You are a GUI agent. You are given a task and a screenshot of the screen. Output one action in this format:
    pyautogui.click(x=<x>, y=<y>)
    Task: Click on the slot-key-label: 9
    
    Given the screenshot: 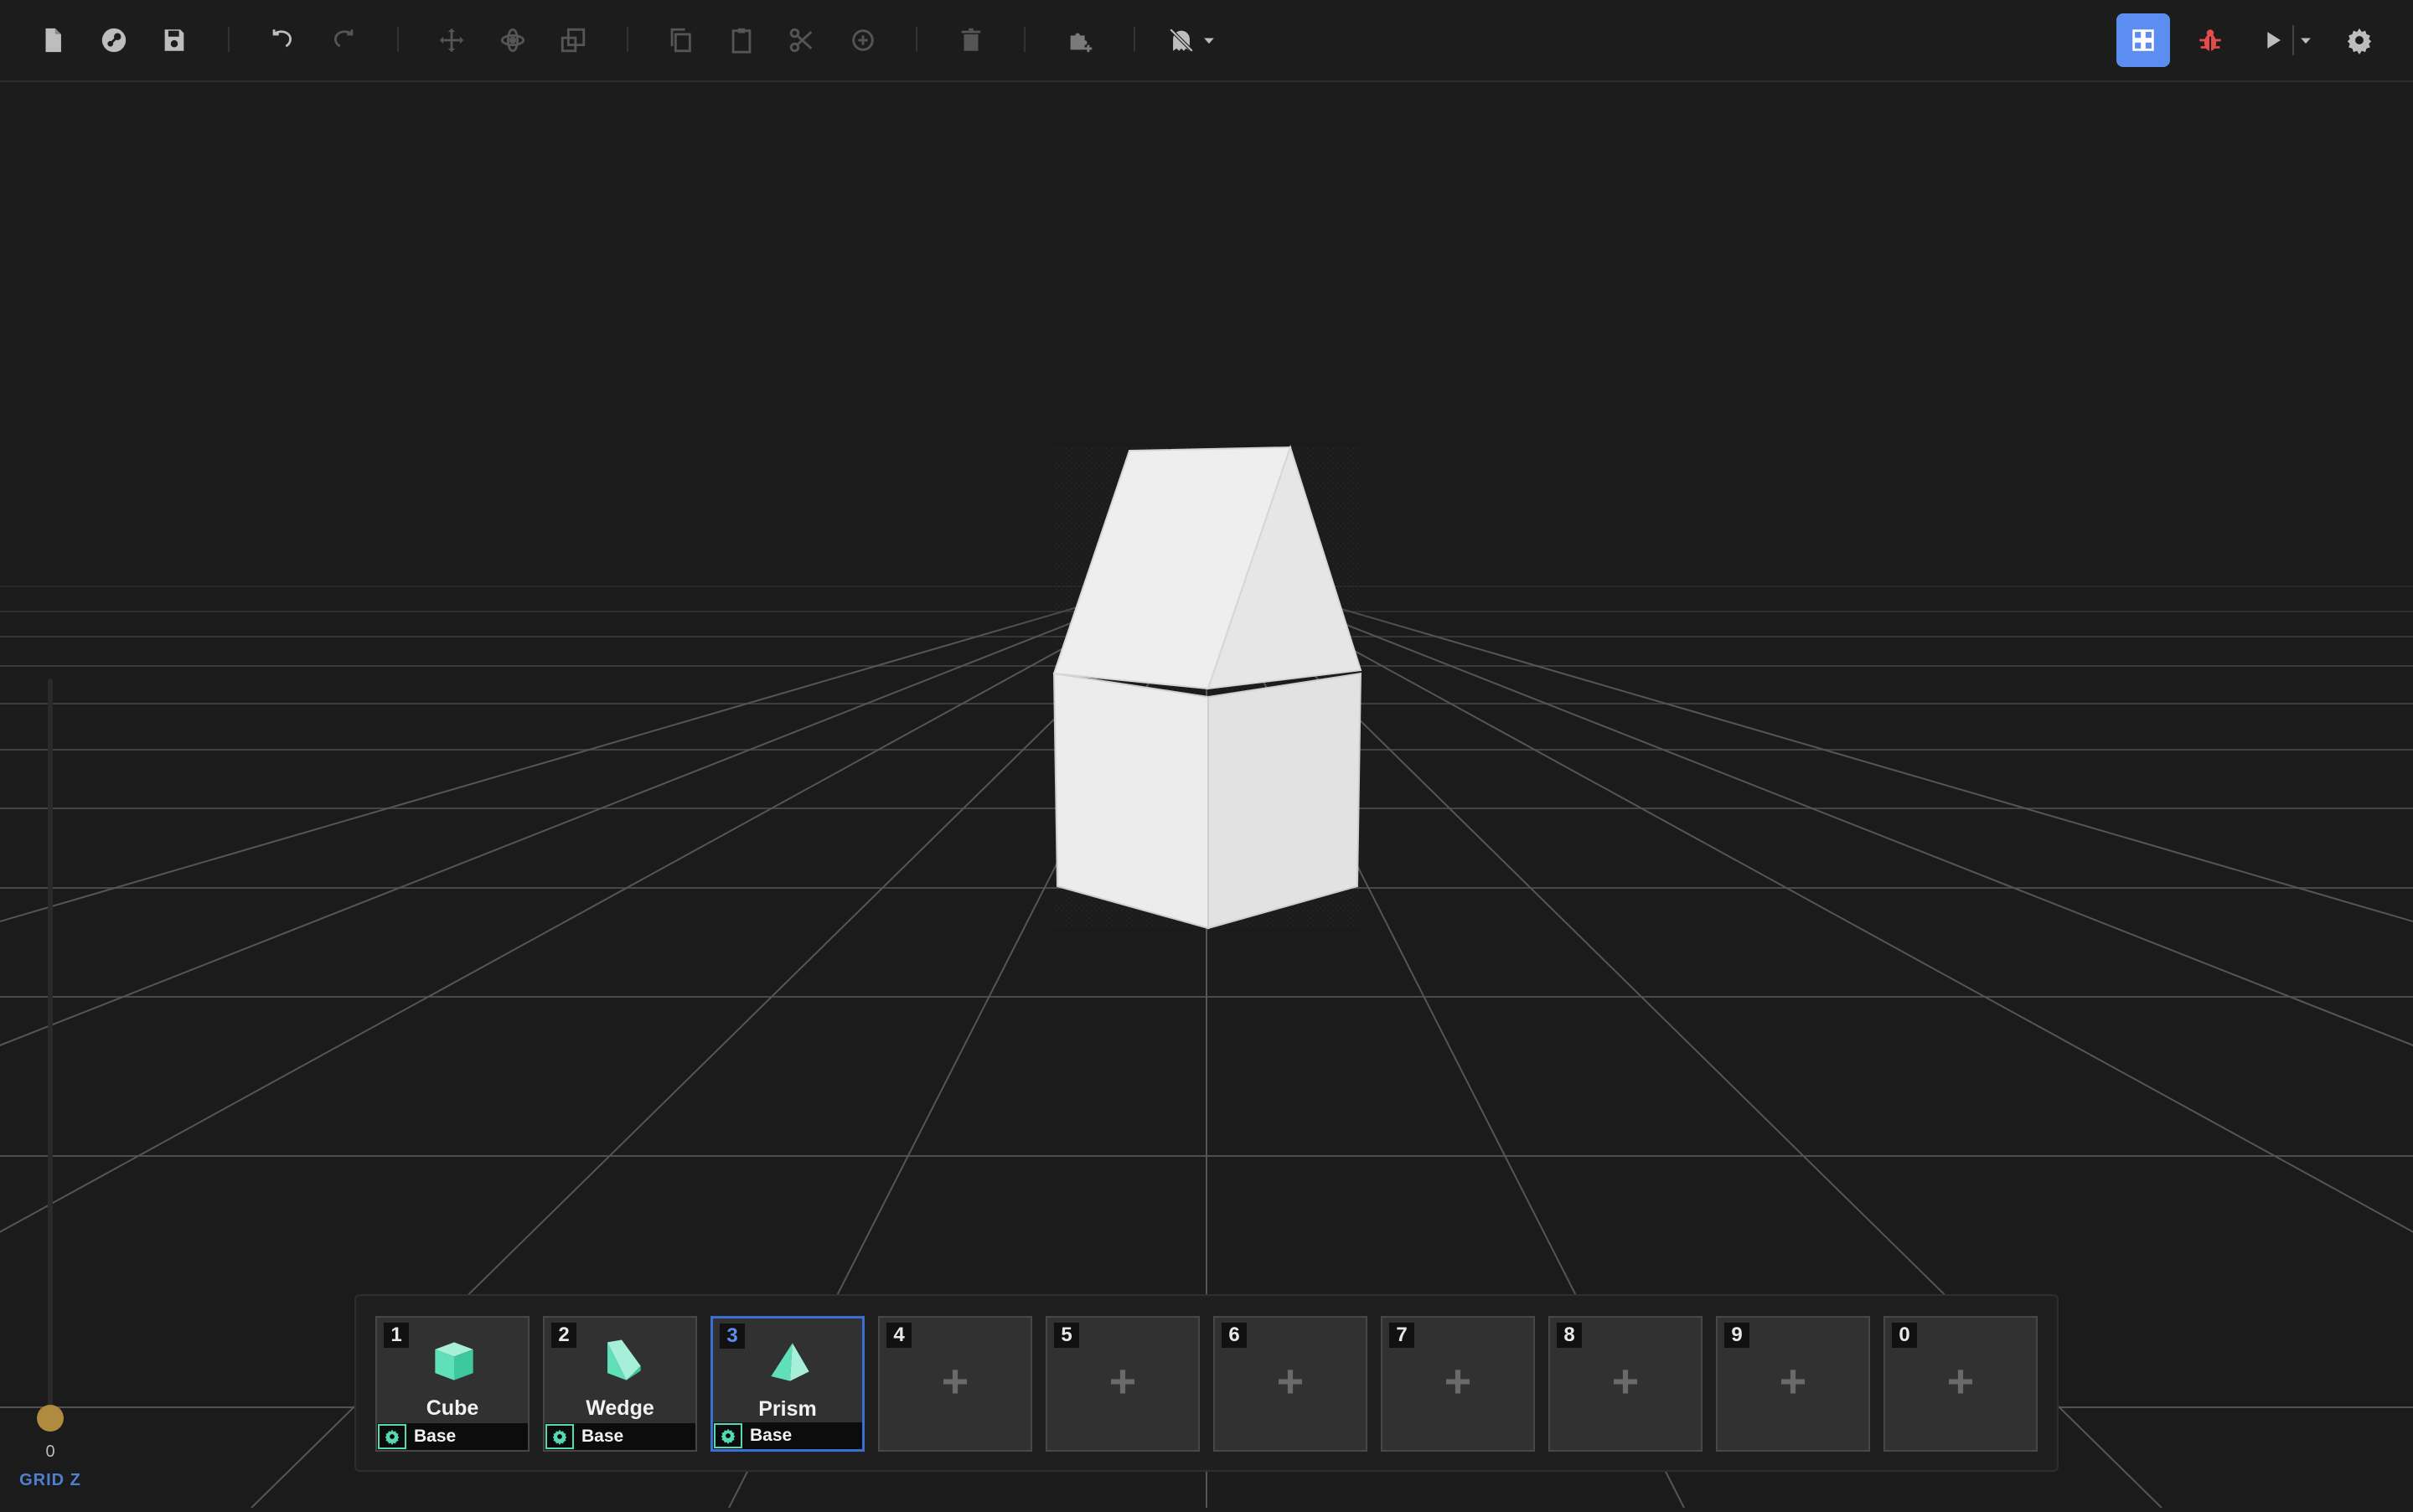 What is the action you would take?
    pyautogui.click(x=1736, y=1335)
    